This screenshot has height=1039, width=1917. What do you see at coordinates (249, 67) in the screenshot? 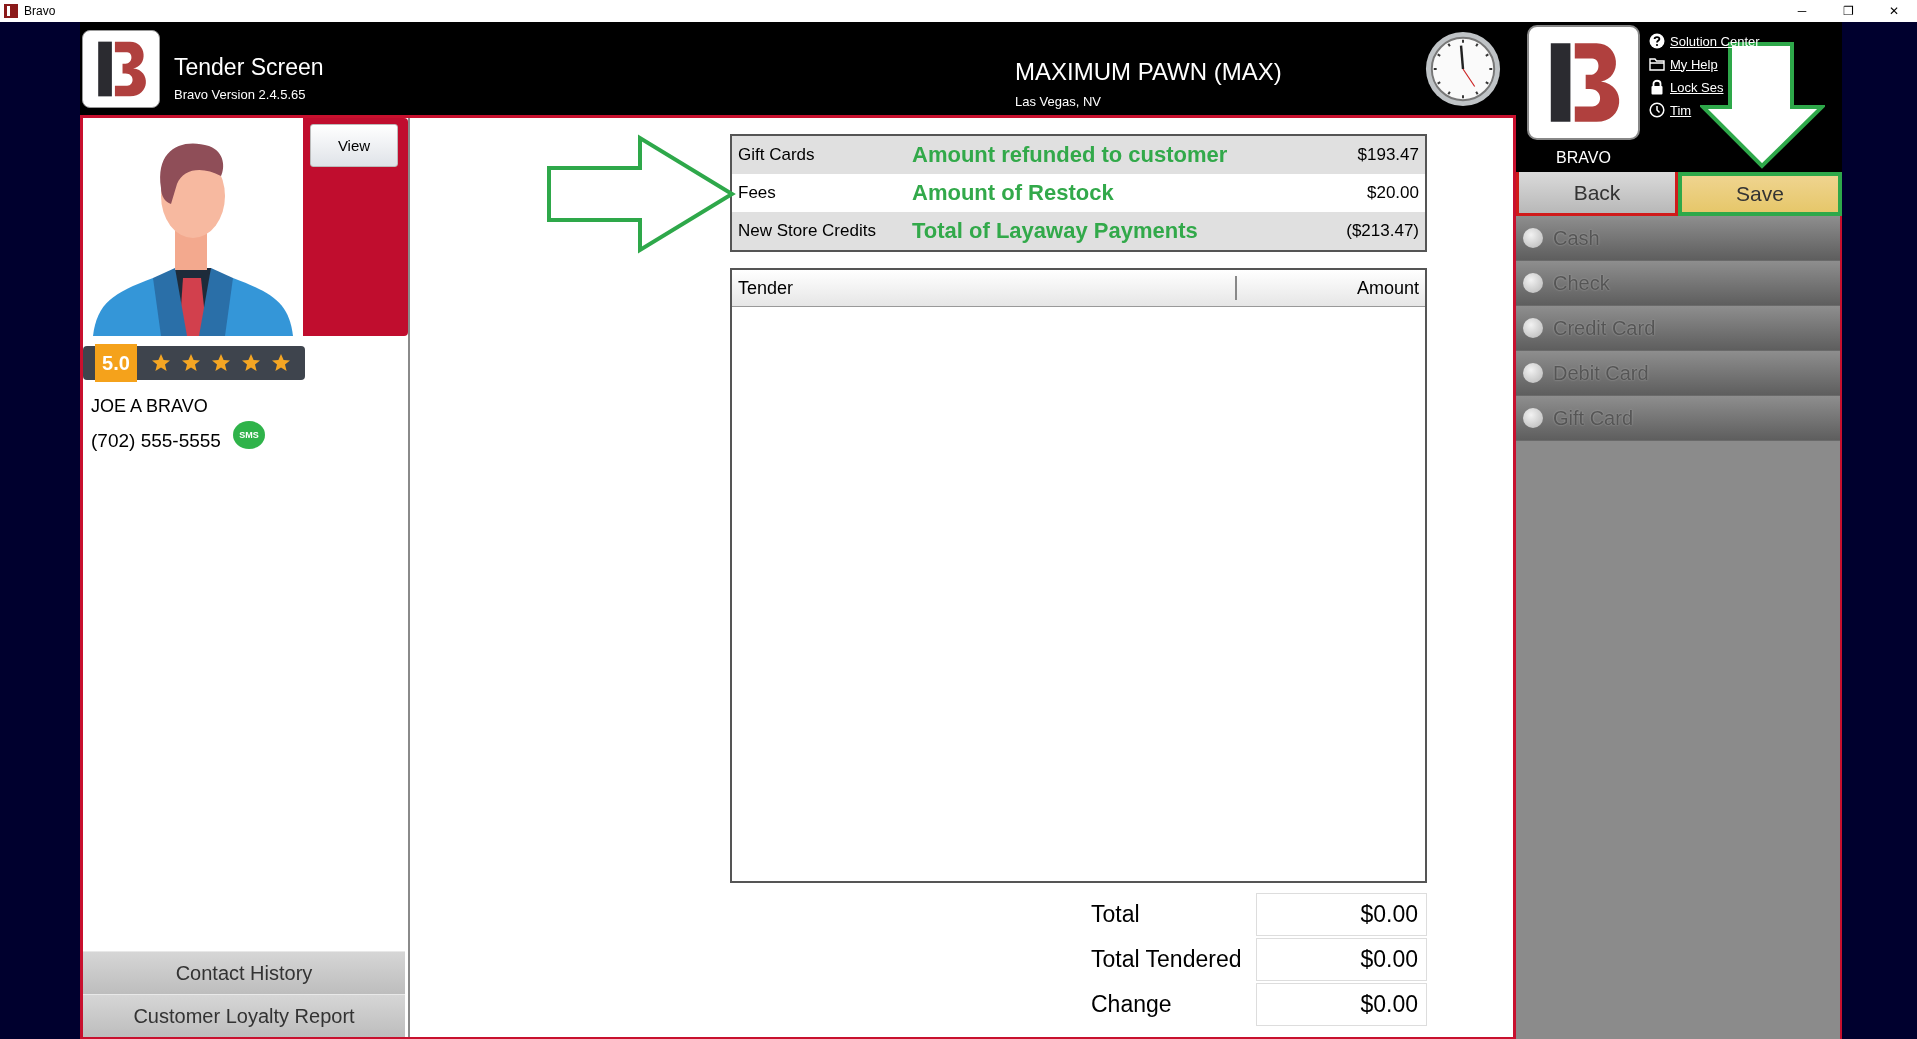
I see `screen-title: Tender Screen` at bounding box center [249, 67].